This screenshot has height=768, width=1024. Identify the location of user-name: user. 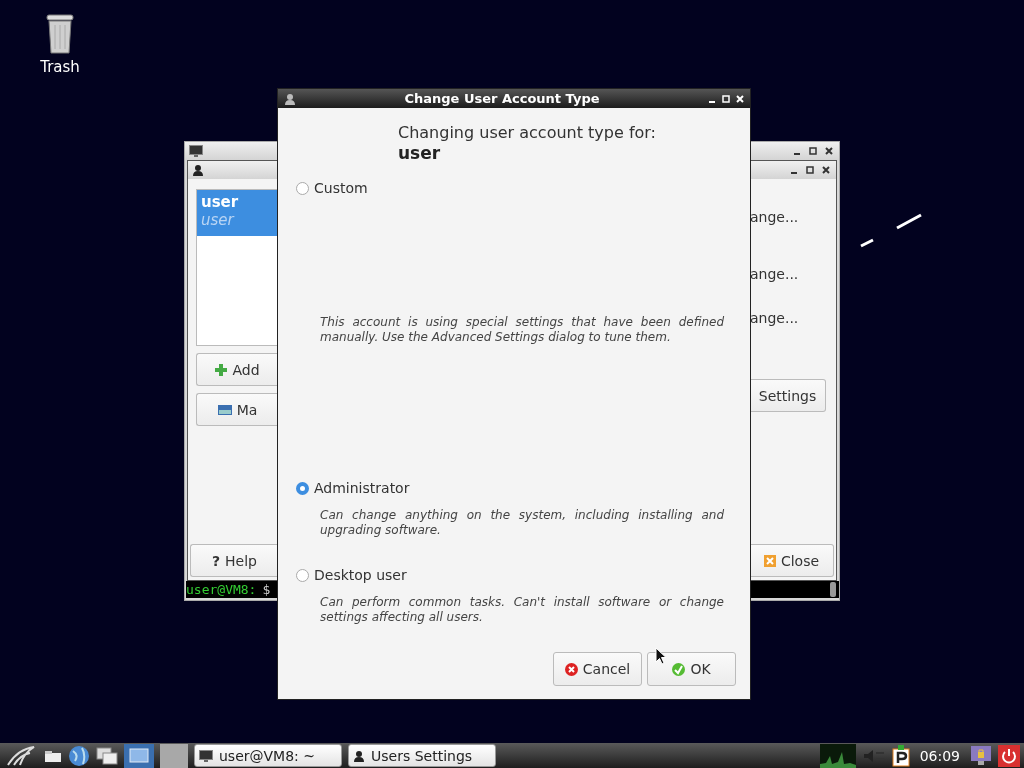
(420, 153).